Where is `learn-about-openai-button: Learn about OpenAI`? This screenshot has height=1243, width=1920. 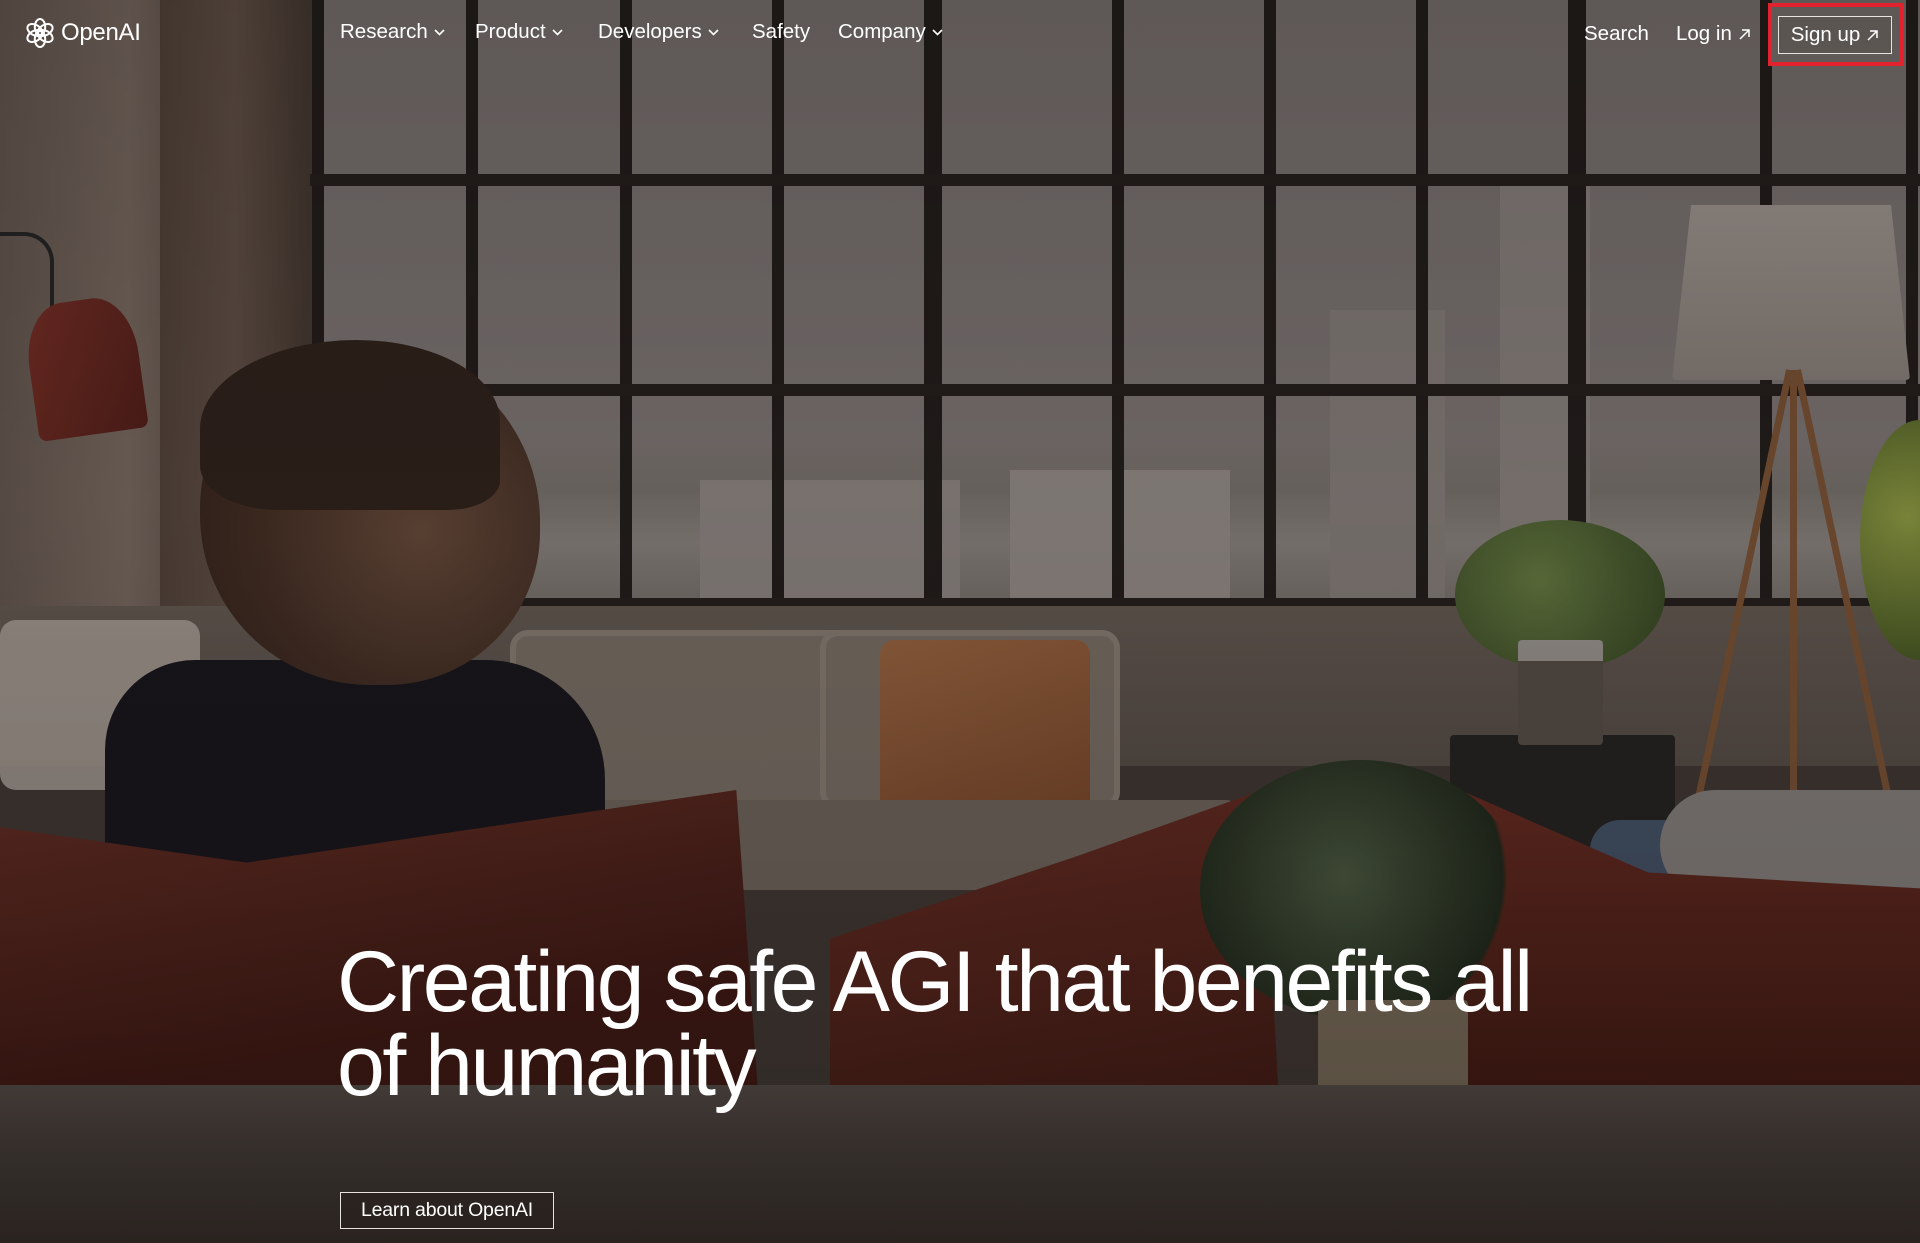
learn-about-openai-button: Learn about OpenAI is located at coordinates (447, 1210).